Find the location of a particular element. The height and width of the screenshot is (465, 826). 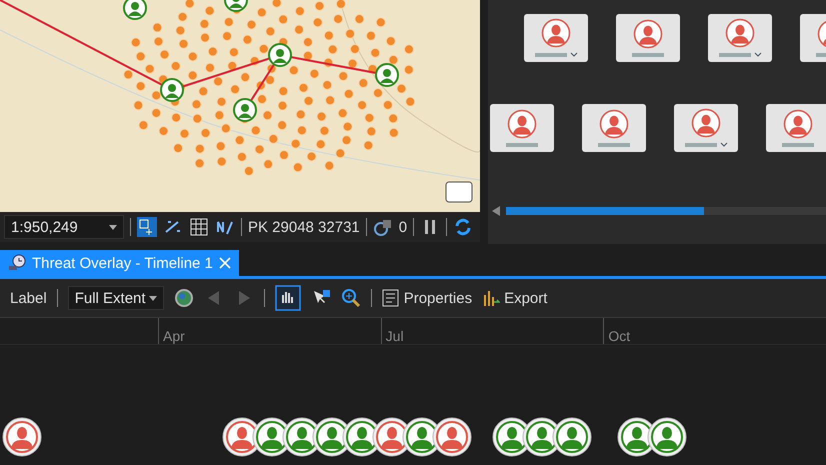

month-label: Jul is located at coordinates (395, 336).